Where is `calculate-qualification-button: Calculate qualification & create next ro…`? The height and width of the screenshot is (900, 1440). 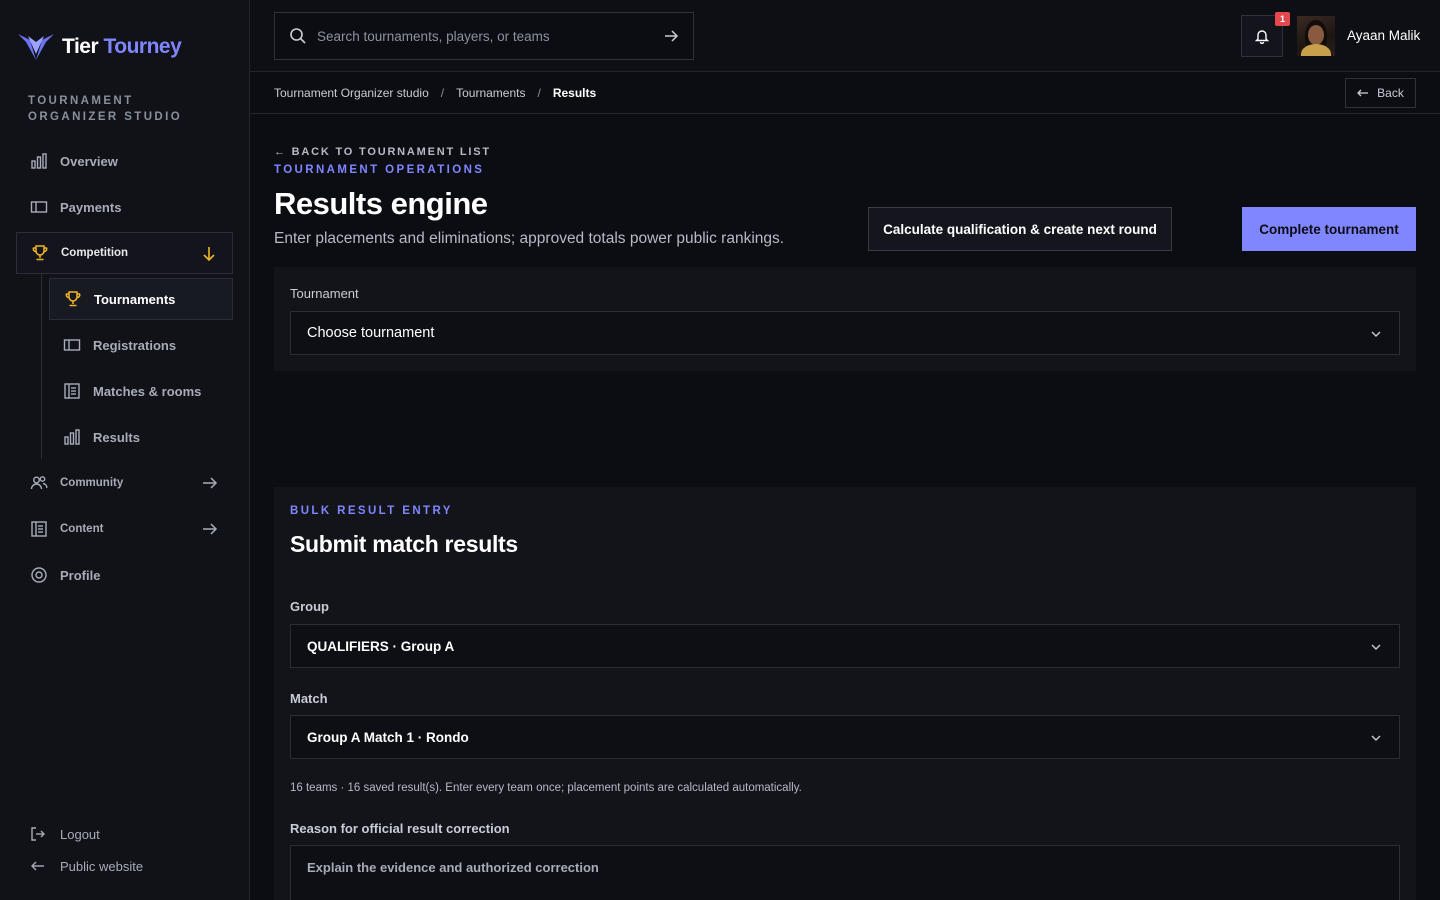
calculate-qualification-button: Calculate qualification & create next ro… is located at coordinates (1020, 229).